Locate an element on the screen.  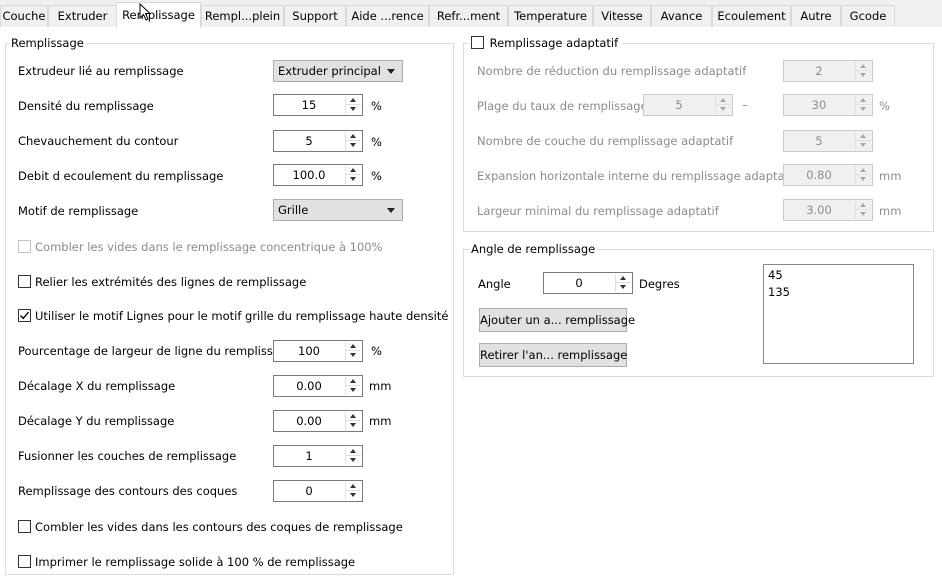
angle-group-title: Angle de remplissage is located at coordinates (533, 249).